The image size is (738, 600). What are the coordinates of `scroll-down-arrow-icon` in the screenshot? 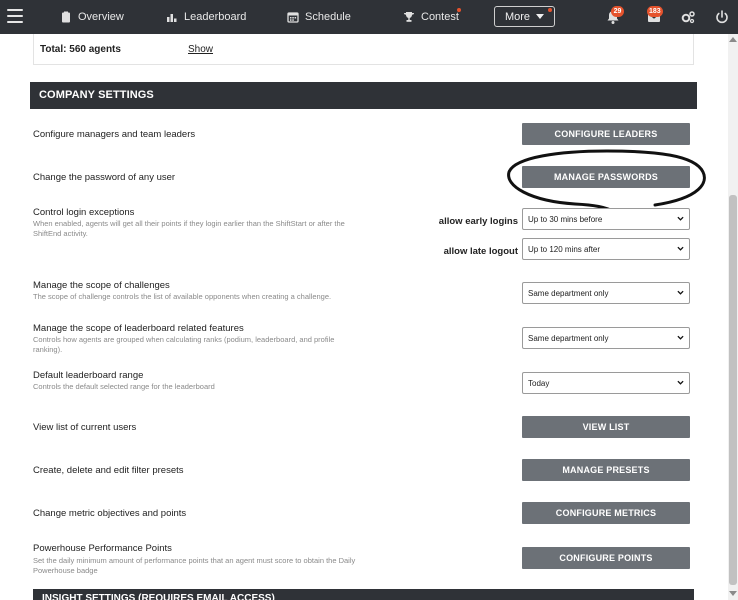 It's located at (733, 593).